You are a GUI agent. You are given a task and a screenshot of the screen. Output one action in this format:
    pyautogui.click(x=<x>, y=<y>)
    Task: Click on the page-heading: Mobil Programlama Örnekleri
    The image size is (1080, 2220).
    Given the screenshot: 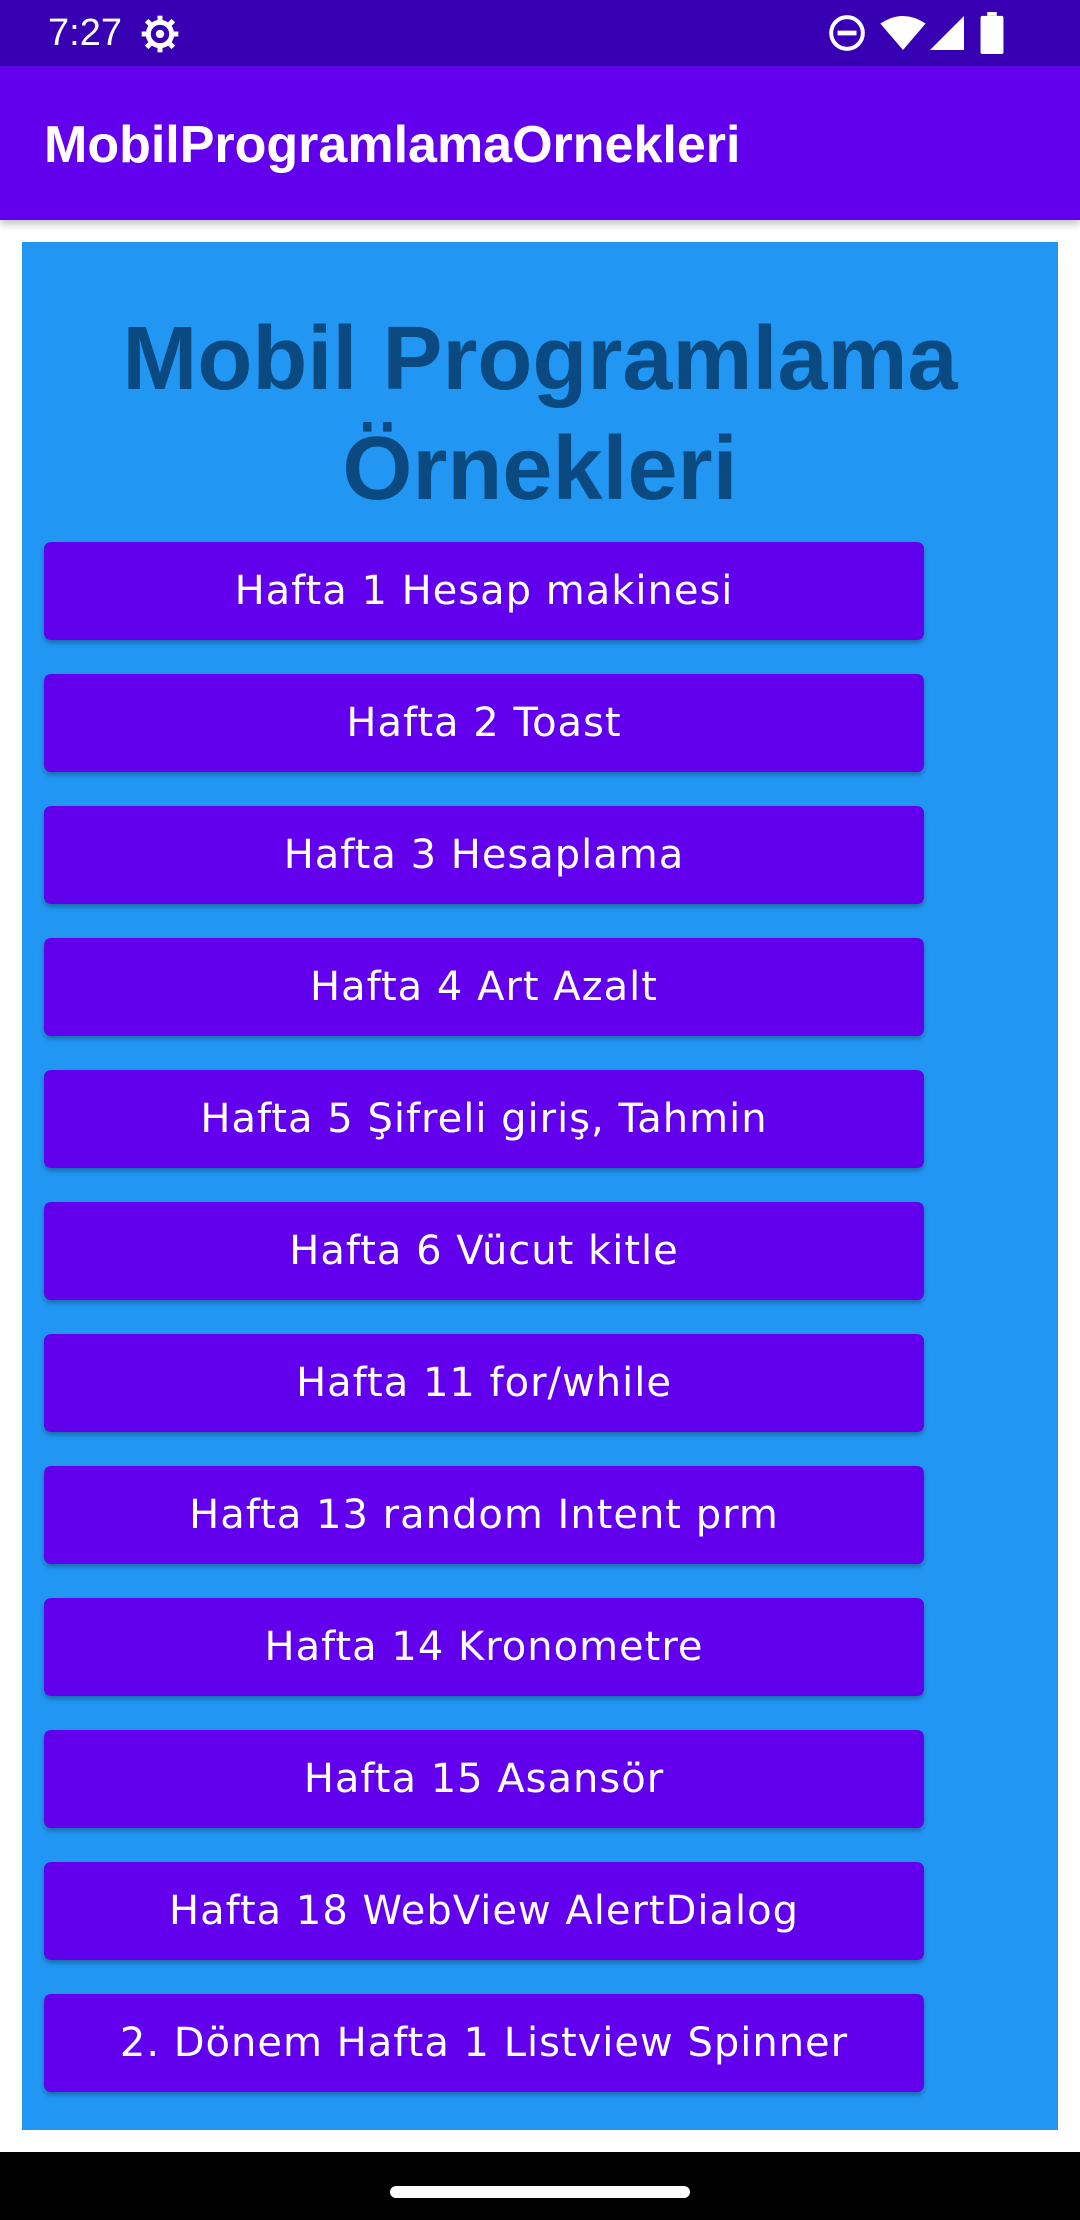 What is the action you would take?
    pyautogui.click(x=540, y=414)
    